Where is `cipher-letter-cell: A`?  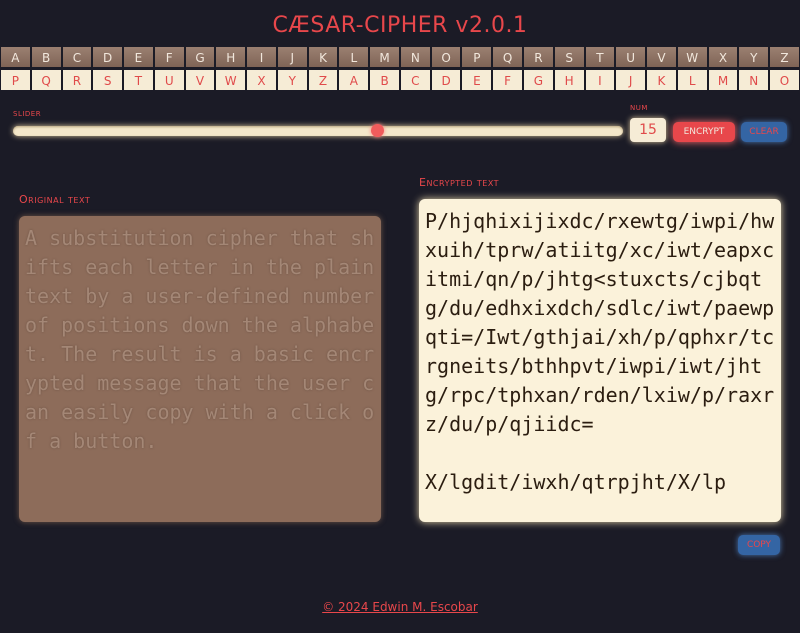
cipher-letter-cell: A is located at coordinates (354, 80).